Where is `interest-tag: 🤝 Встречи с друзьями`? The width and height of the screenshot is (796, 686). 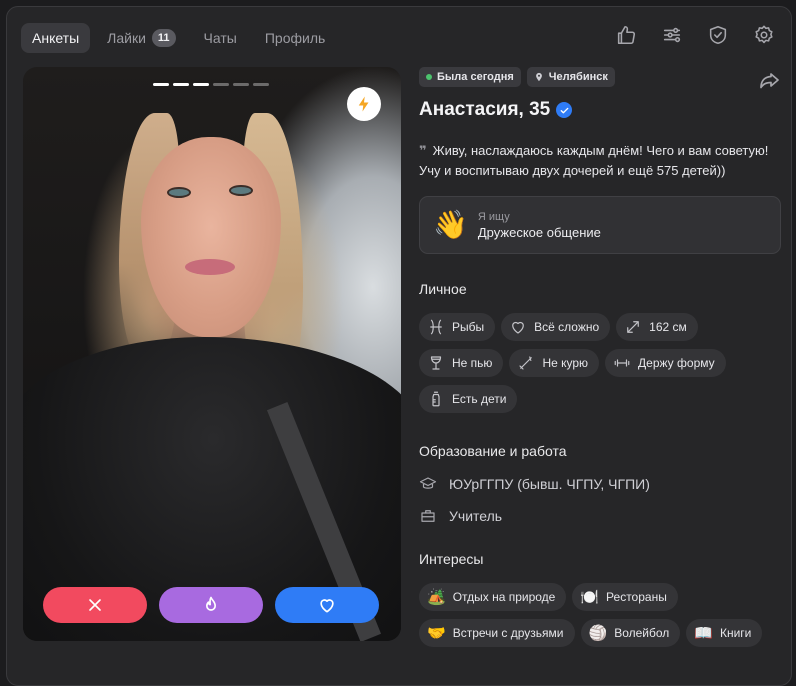 interest-tag: 🤝 Встречи с друзьями is located at coordinates (497, 633).